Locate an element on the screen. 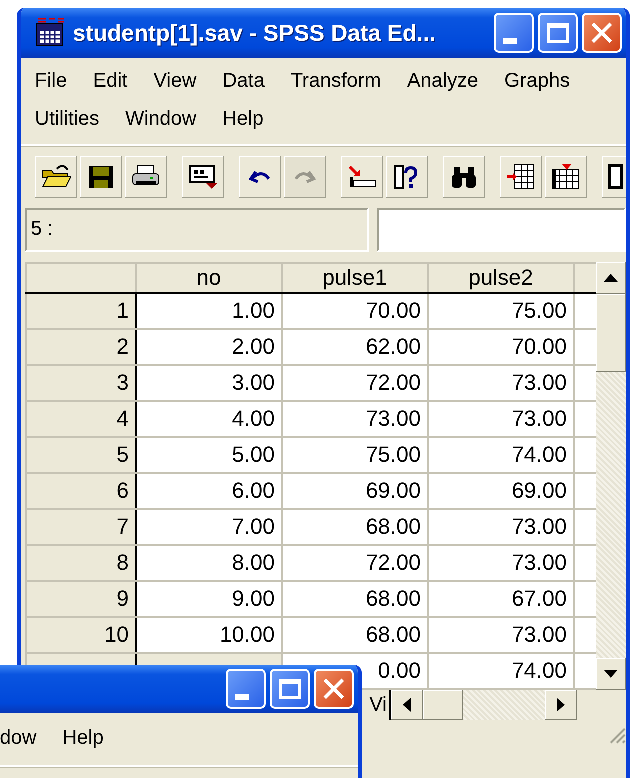 The width and height of the screenshot is (638, 778). redo-arrow-icon is located at coordinates (305, 177).